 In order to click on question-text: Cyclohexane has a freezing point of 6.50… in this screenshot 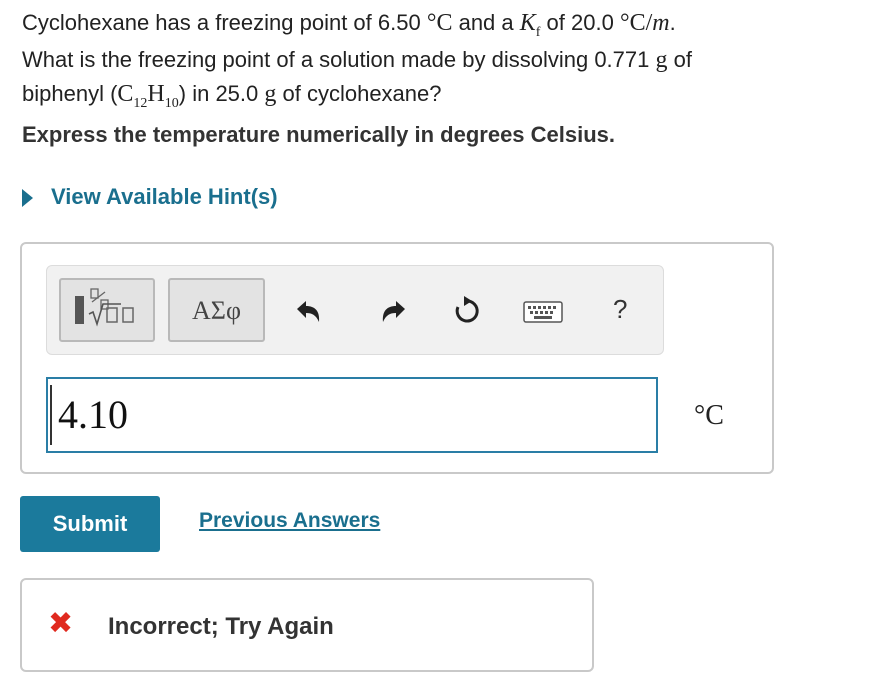, I will do `click(442, 60)`.